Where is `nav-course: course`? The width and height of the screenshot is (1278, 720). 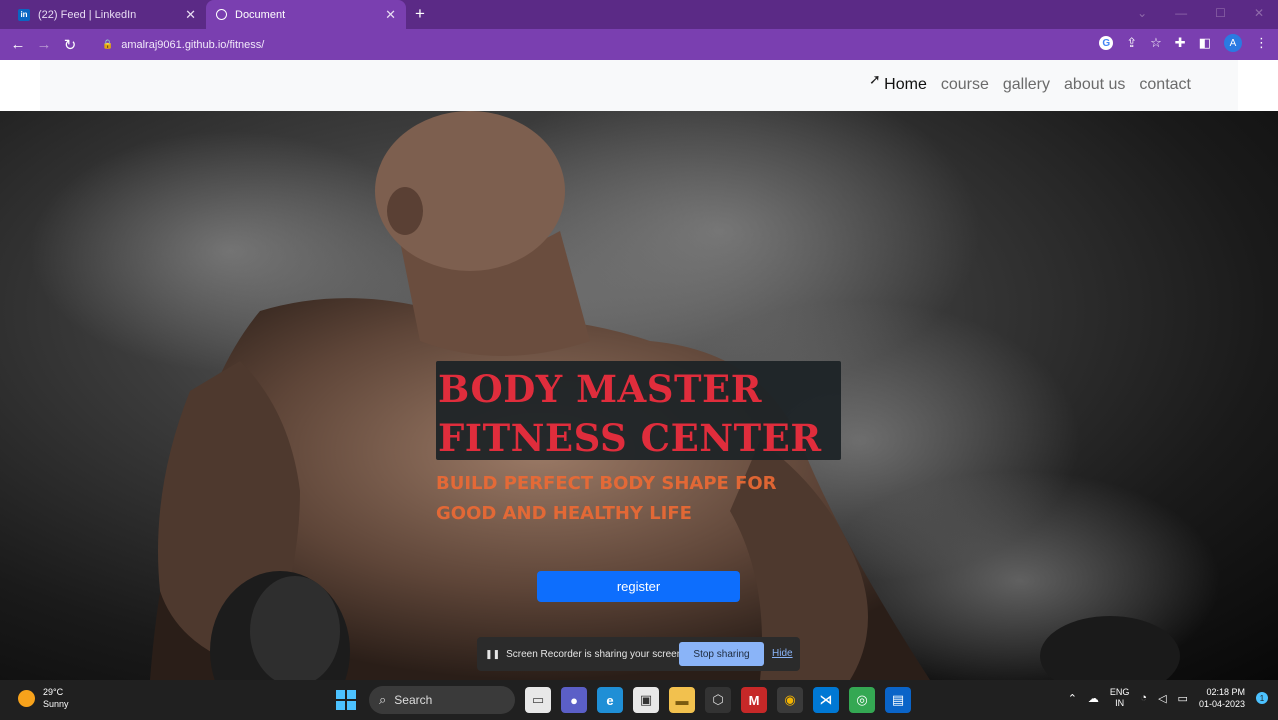
nav-course: course is located at coordinates (965, 85).